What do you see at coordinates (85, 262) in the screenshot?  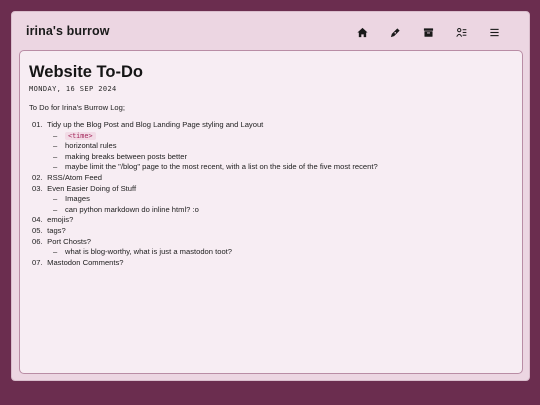 I see `item-text: Mastodon Comments?` at bounding box center [85, 262].